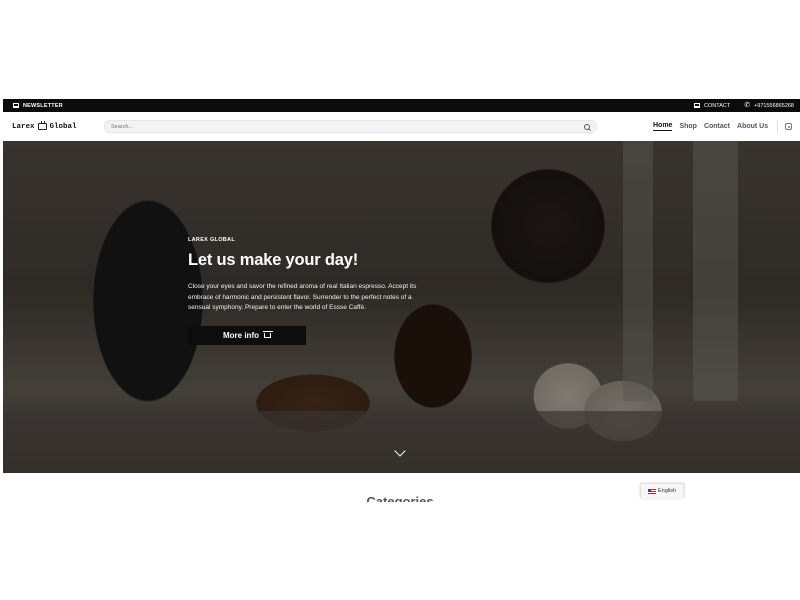 The height and width of the screenshot is (600, 800). Describe the element at coordinates (663, 126) in the screenshot. I see `nav-home: Home` at that location.